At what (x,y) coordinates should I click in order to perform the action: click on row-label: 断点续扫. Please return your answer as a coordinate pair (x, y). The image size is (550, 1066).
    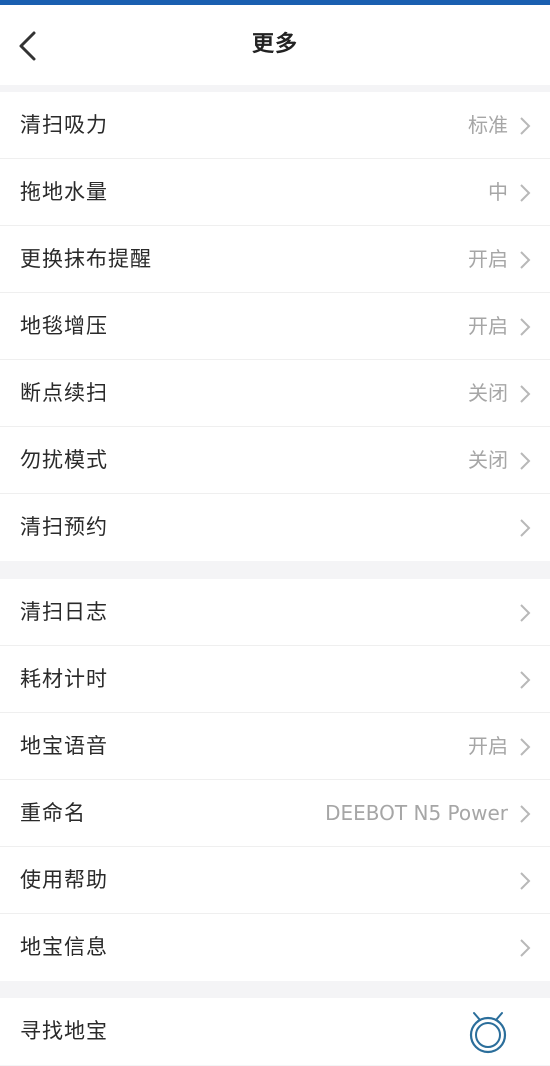
    Looking at the image, I should click on (64, 393).